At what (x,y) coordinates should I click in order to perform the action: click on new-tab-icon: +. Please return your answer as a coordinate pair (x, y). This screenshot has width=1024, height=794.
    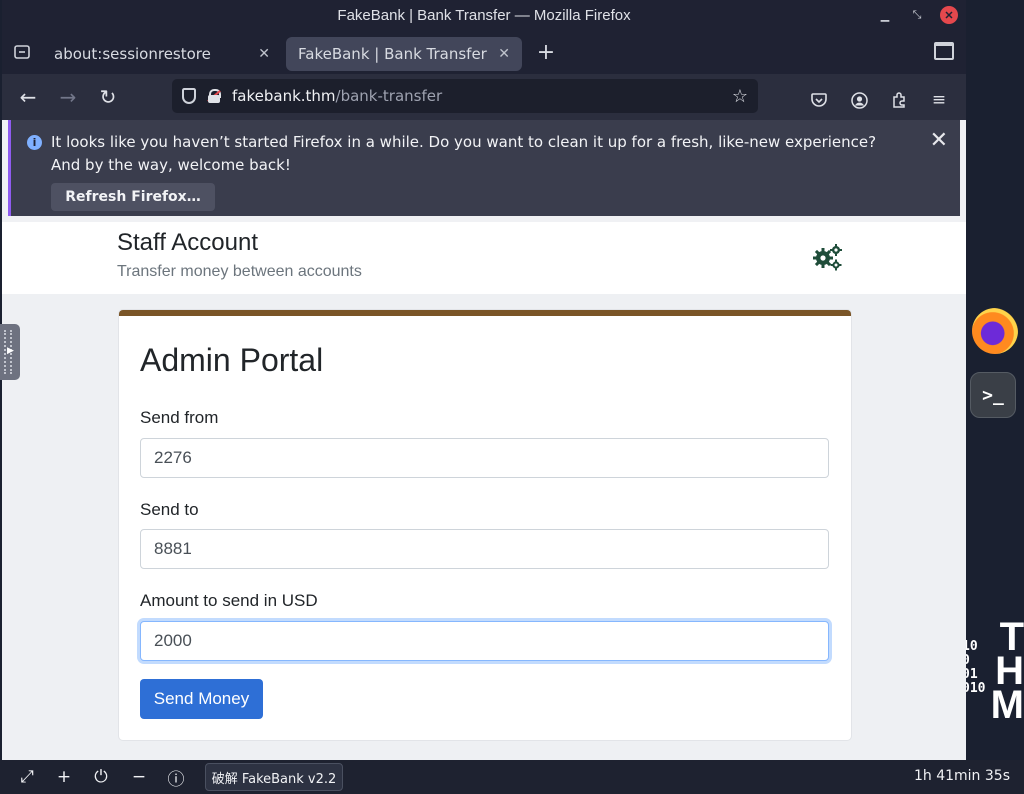
    Looking at the image, I should click on (546, 52).